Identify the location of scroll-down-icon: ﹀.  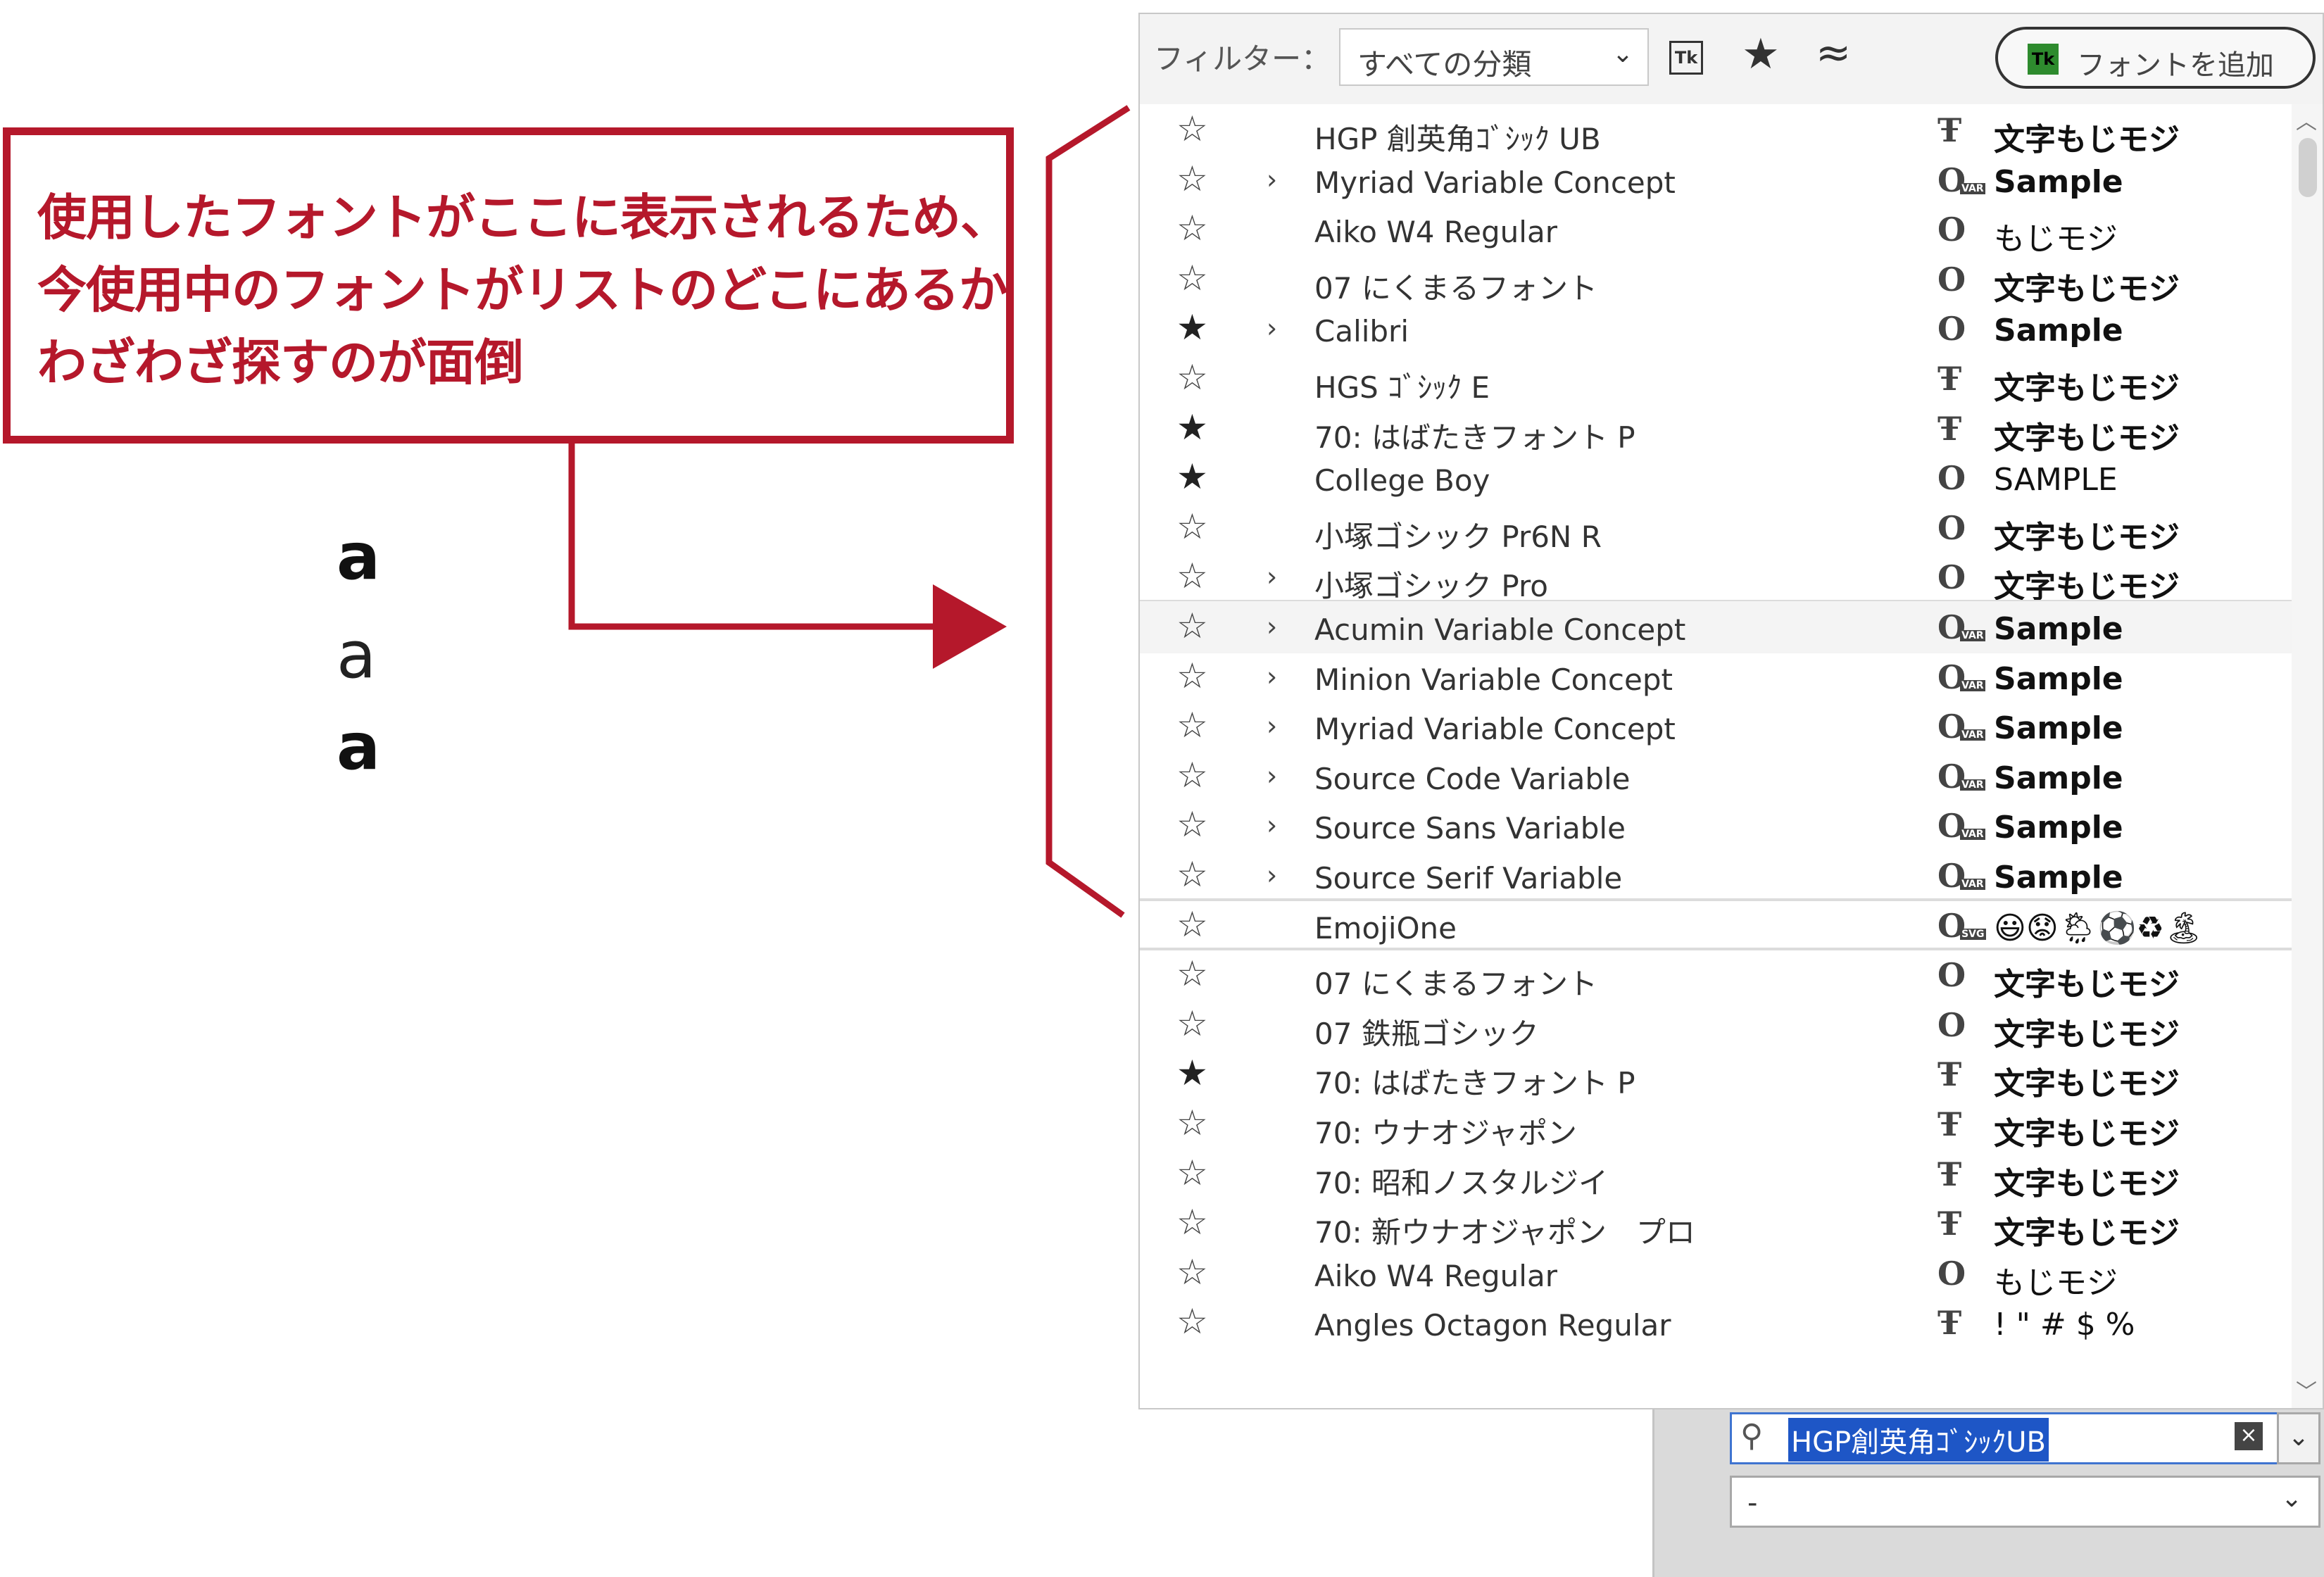
(2306, 1389).